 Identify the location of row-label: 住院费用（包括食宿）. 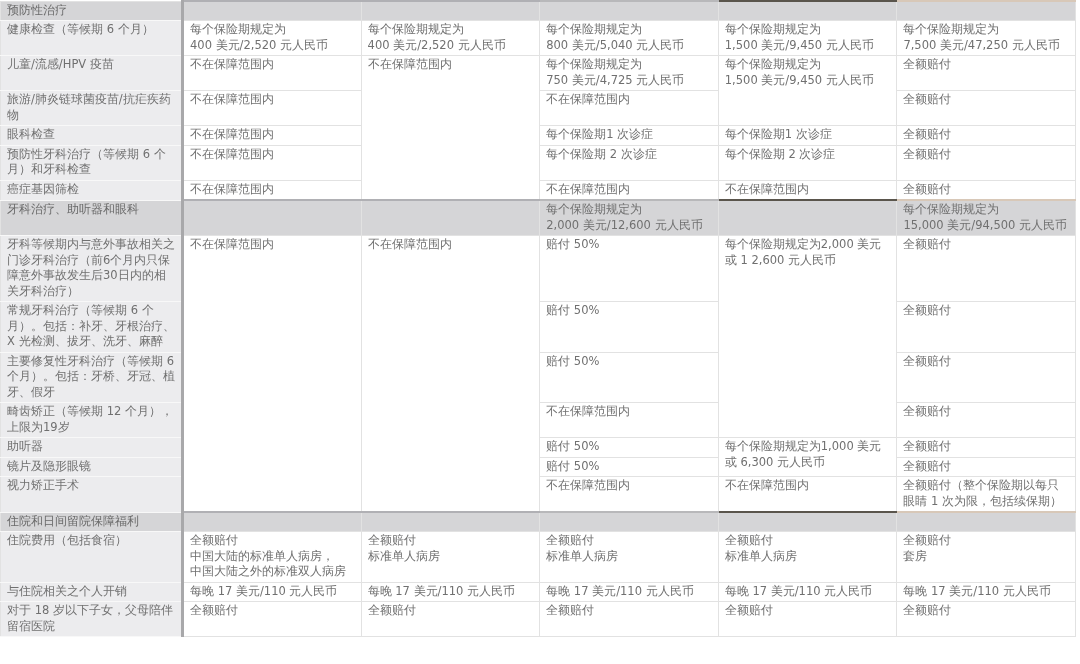
(91, 556).